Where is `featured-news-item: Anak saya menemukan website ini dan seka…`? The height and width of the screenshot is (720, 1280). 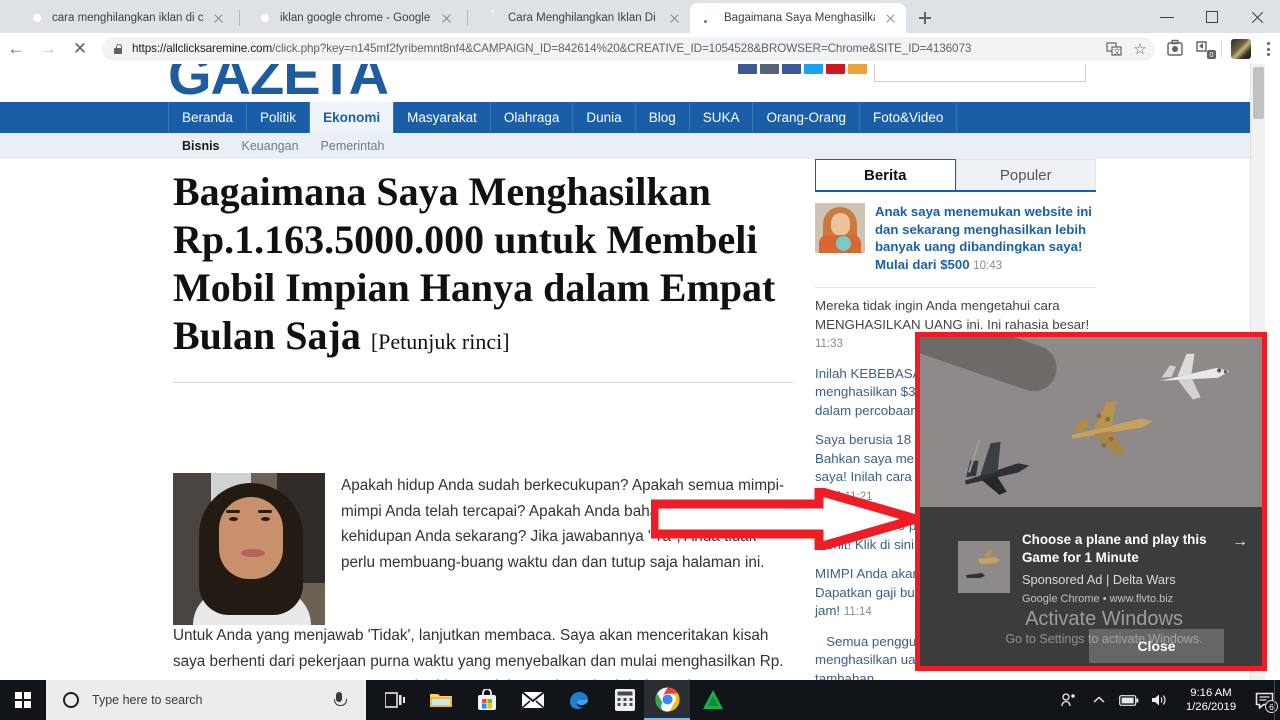 featured-news-item: Anak saya menemukan website ini dan seka… is located at coordinates (955, 240).